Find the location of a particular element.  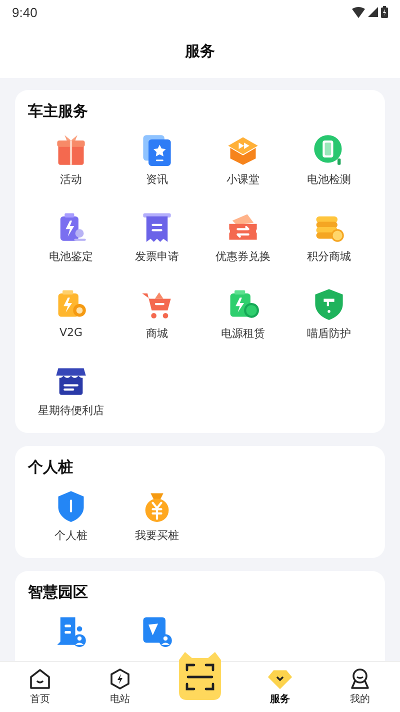

diamond-icon is located at coordinates (280, 679).